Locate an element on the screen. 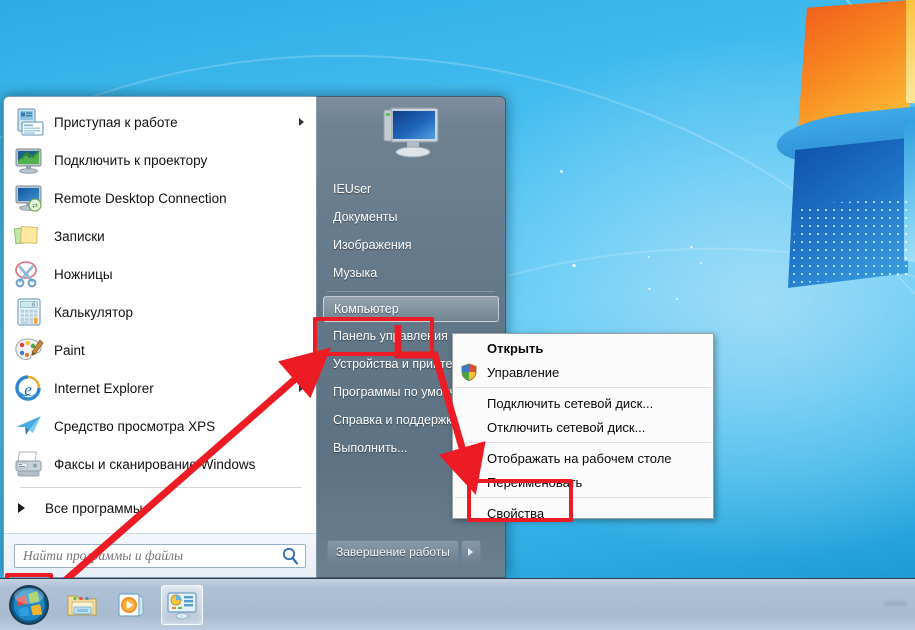  getting-started-icon is located at coordinates (29, 122).